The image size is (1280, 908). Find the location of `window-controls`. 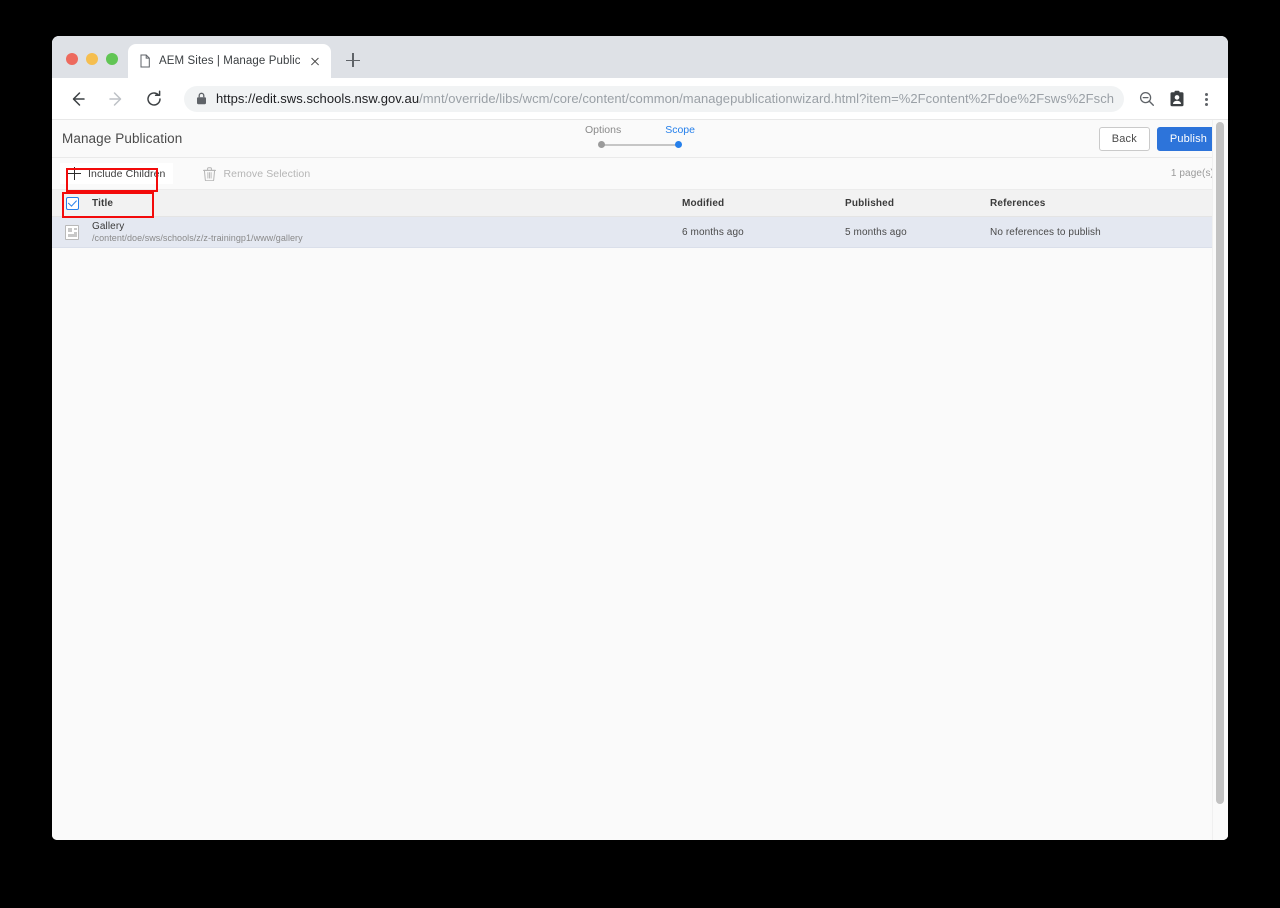

window-controls is located at coordinates (90, 65).